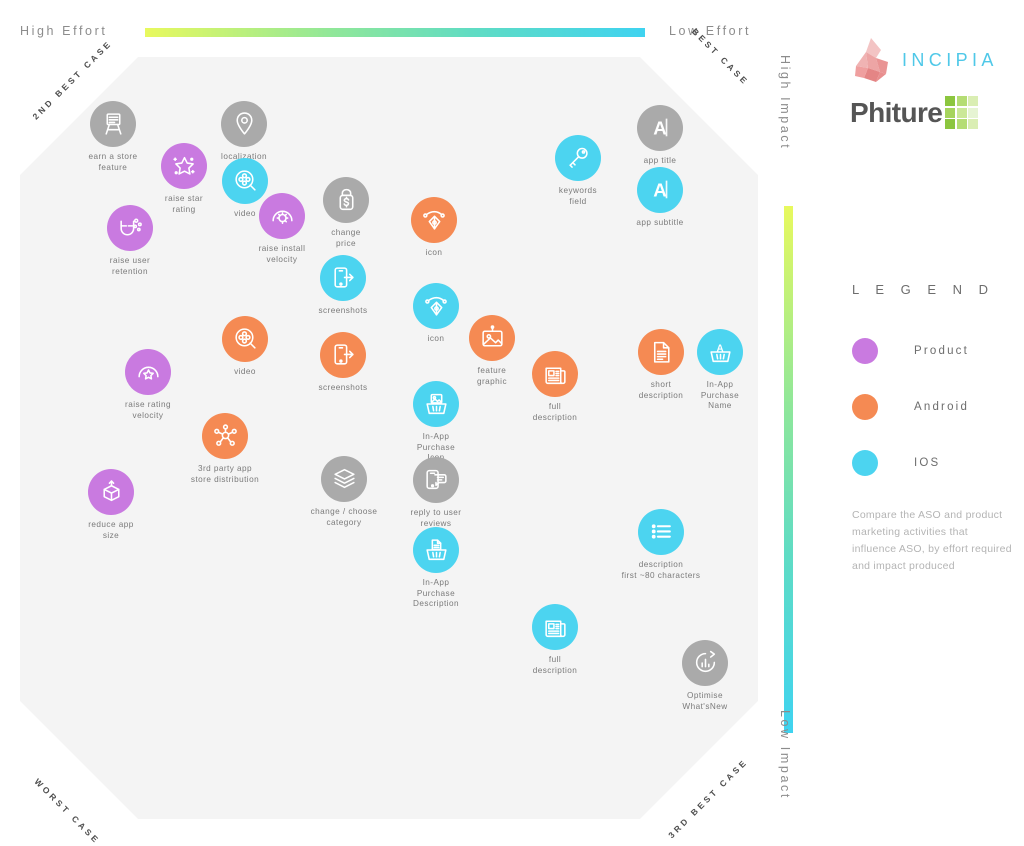 Image resolution: width=1024 pixels, height=846 pixels. Describe the element at coordinates (244, 123) in the screenshot. I see `map-pin-icon` at that location.